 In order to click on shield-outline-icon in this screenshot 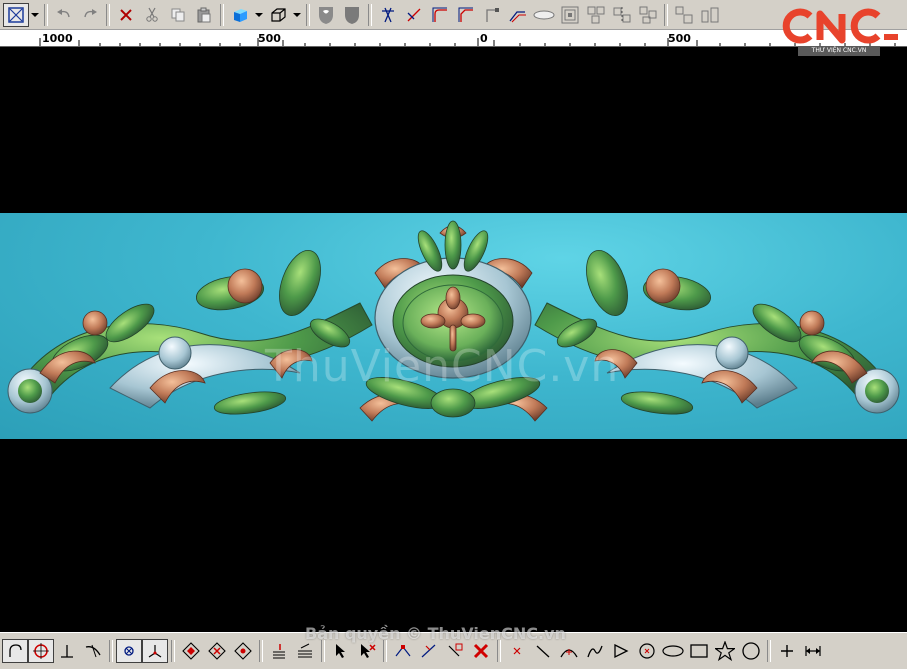, I will do `click(326, 15)`.